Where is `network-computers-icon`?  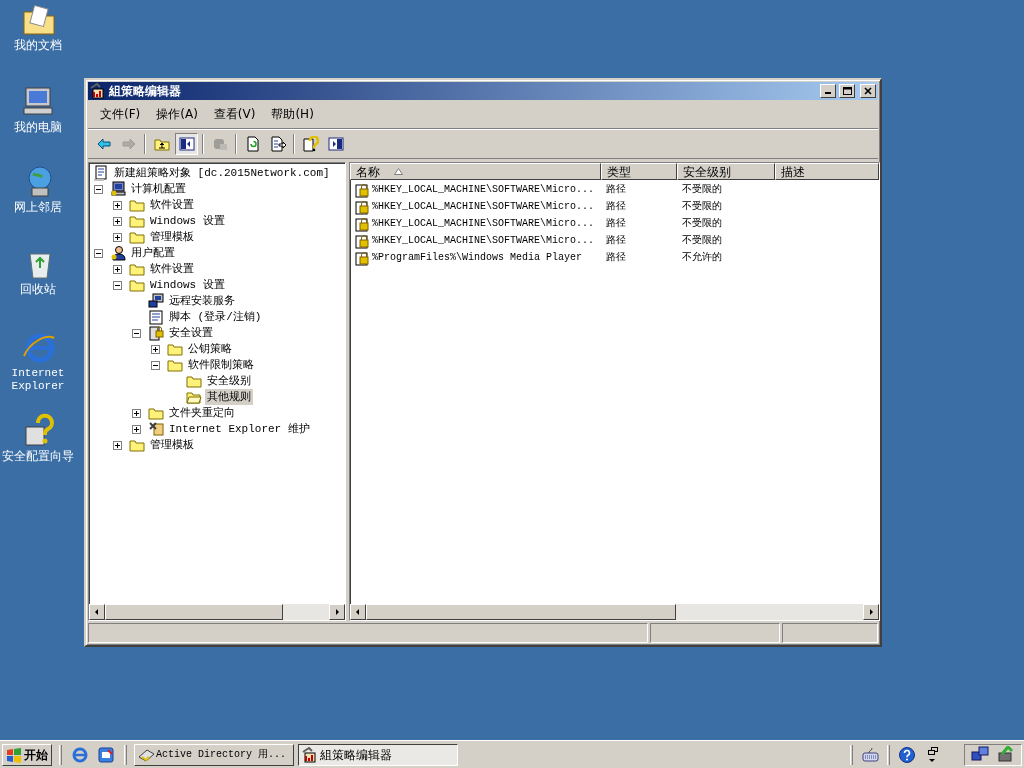 network-computers-icon is located at coordinates (980, 754).